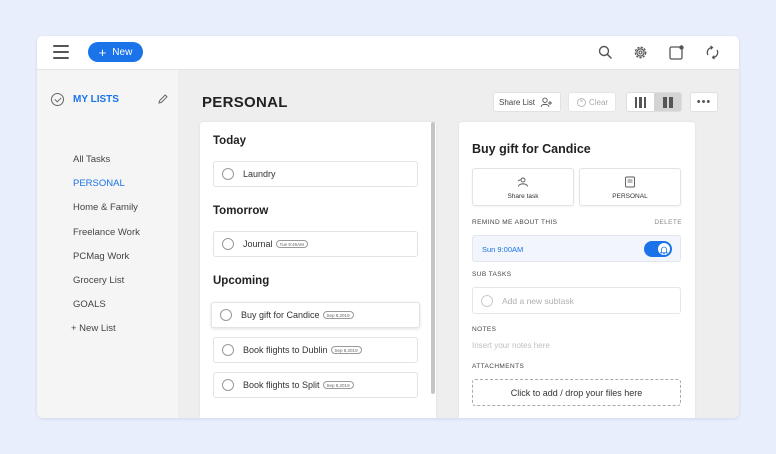  I want to click on subtask-checkbox, so click(487, 300).